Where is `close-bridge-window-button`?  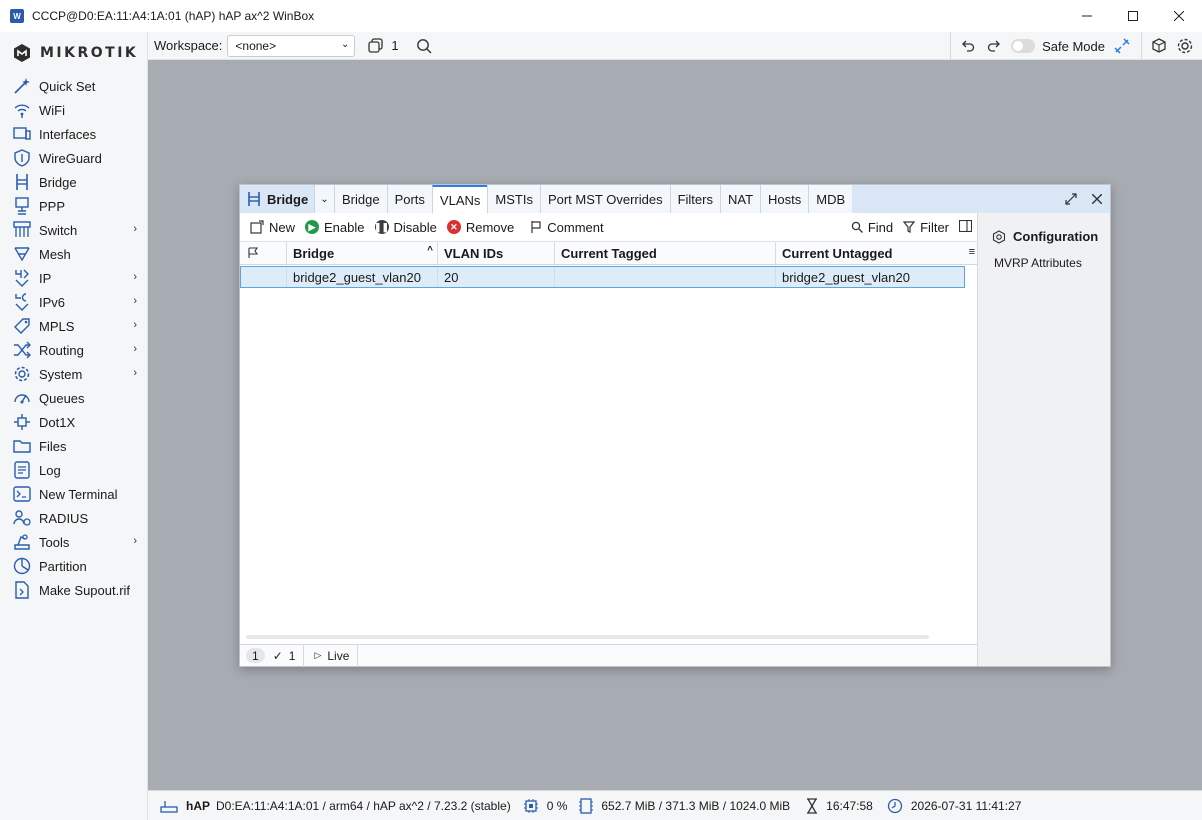 close-bridge-window-button is located at coordinates (1097, 199).